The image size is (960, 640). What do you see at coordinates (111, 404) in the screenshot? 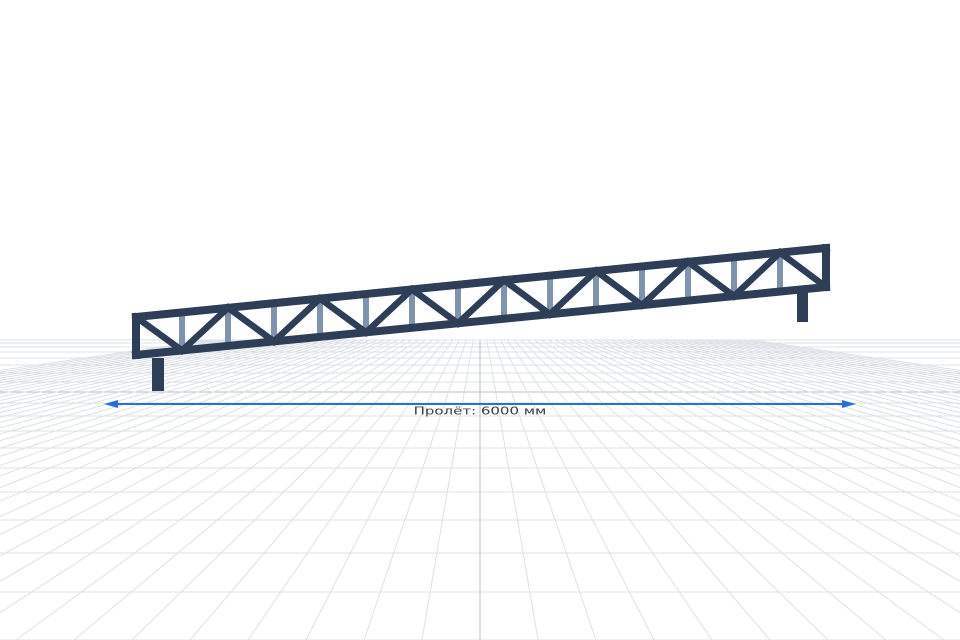
I see `dimension-arrow-left-icon` at bounding box center [111, 404].